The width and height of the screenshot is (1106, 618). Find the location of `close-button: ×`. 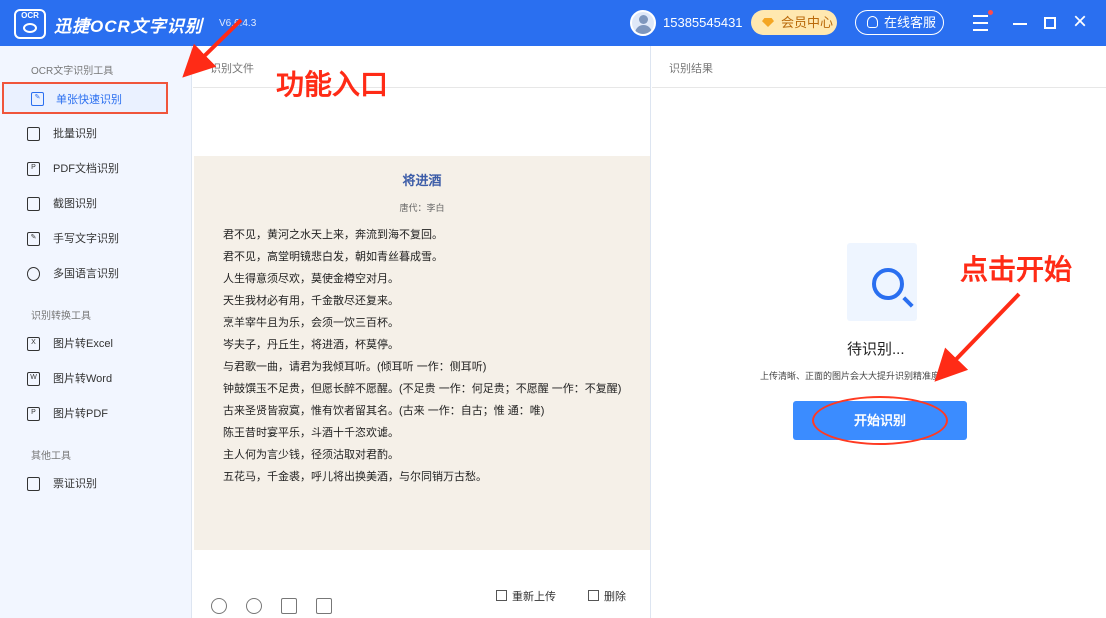

close-button: × is located at coordinates (1080, 23).